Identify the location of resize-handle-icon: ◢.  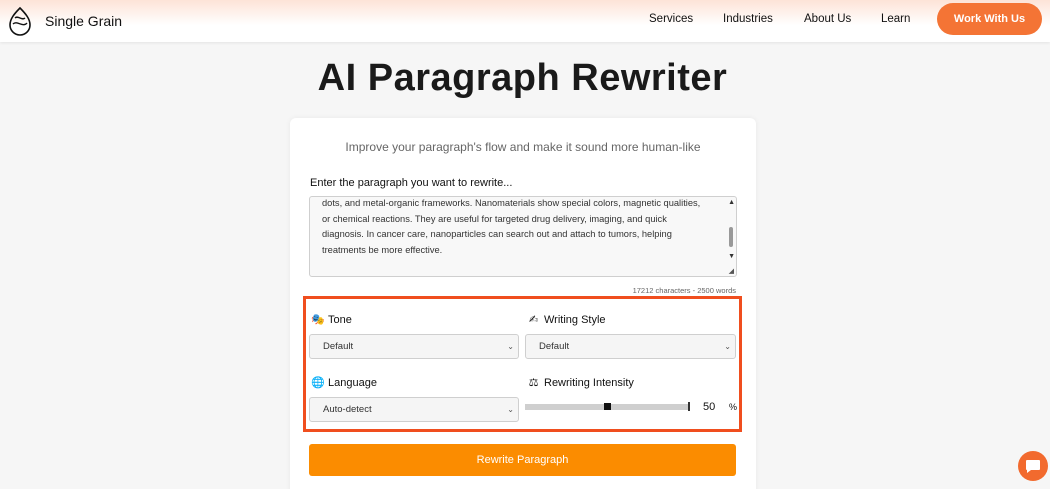
(731, 271).